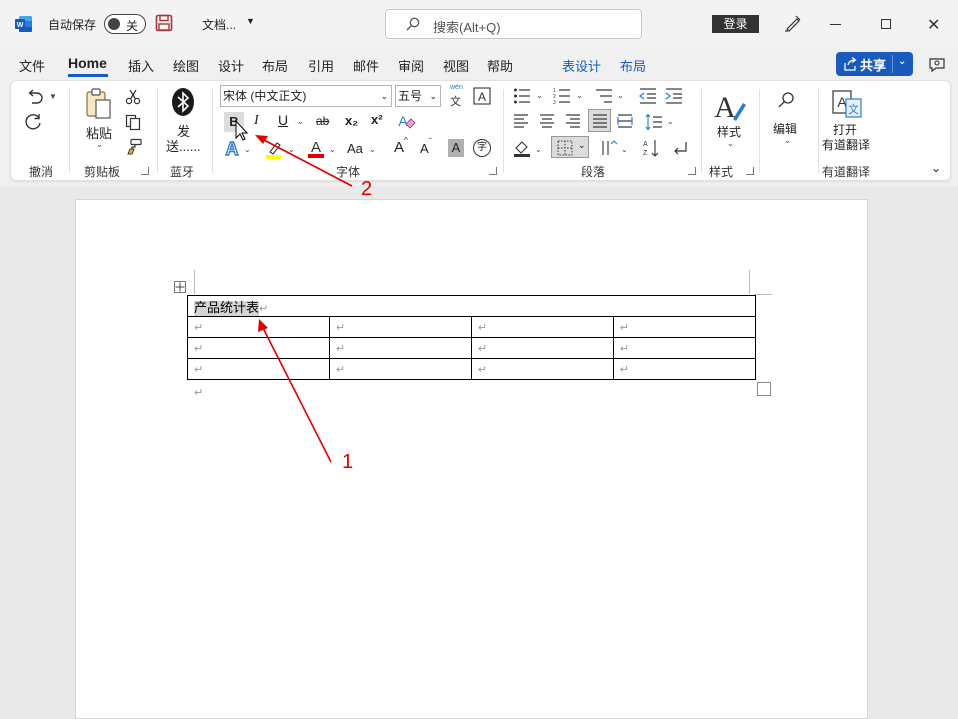 The image size is (958, 719). I want to click on sort-icon: A Z, so click(651, 148).